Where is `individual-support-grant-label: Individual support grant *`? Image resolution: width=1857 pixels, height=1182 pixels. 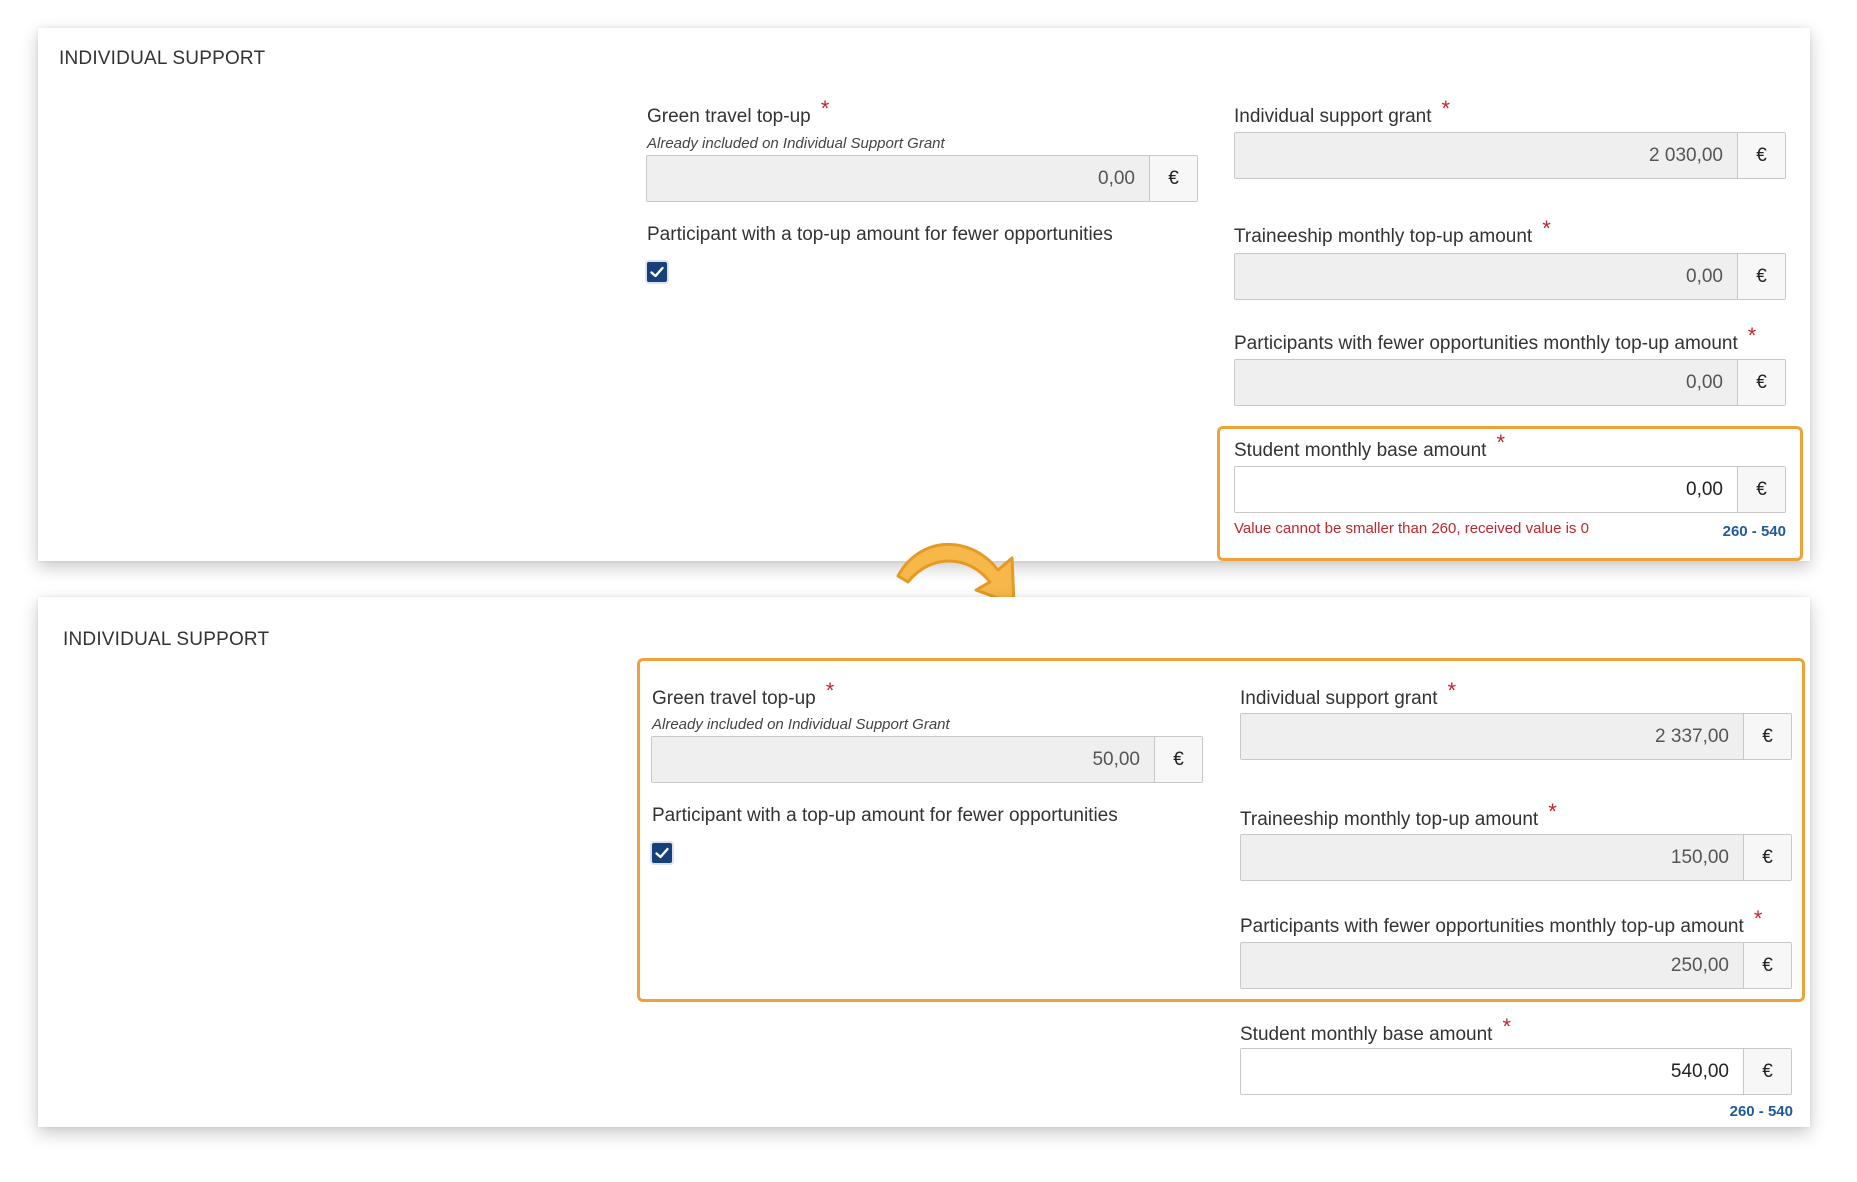
individual-support-grant-label: Individual support grant * is located at coordinates (1342, 111).